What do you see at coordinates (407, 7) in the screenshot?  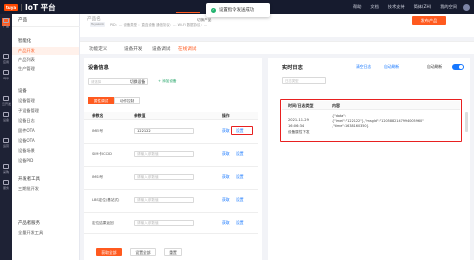 I see `top-links: 帮助 文档 技术支持 简体(ZH) 我的空间` at bounding box center [407, 7].